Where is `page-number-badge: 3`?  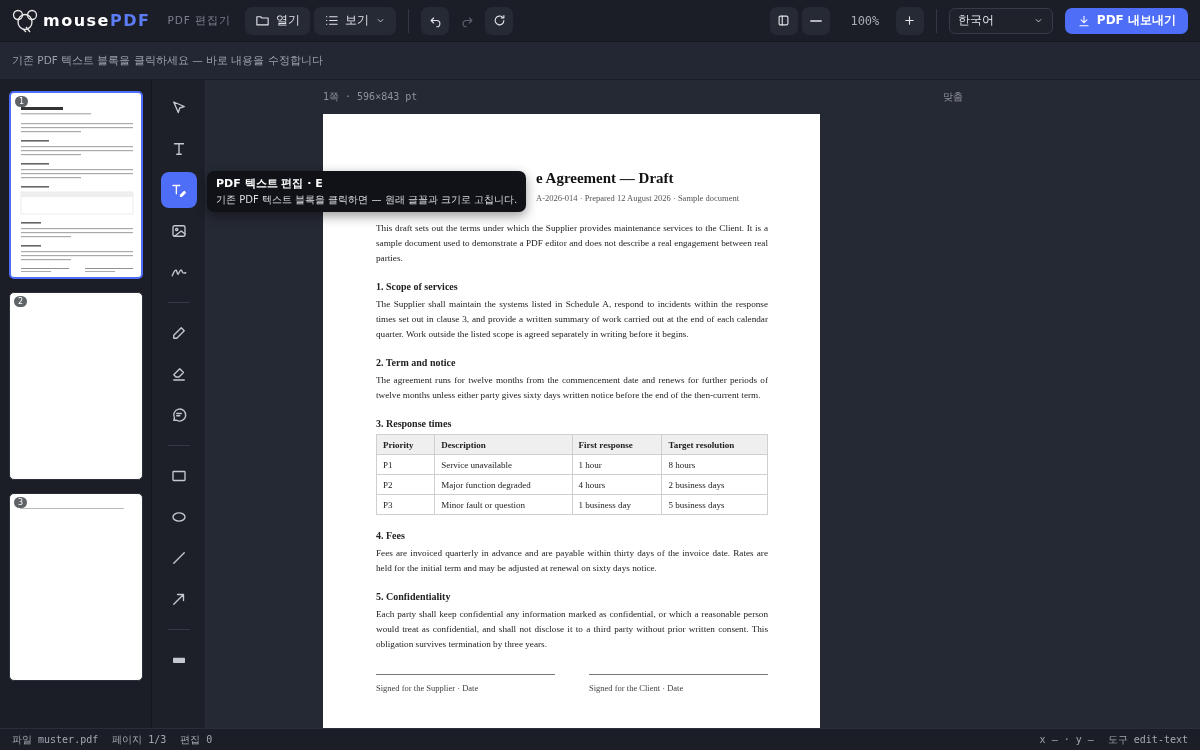
page-number-badge: 3 is located at coordinates (21, 502).